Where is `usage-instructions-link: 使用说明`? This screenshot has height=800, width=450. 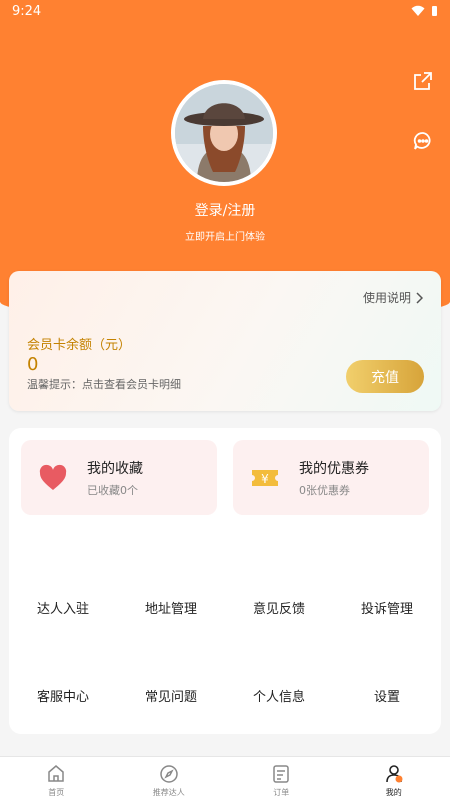 usage-instructions-link: 使用说明 is located at coordinates (393, 297).